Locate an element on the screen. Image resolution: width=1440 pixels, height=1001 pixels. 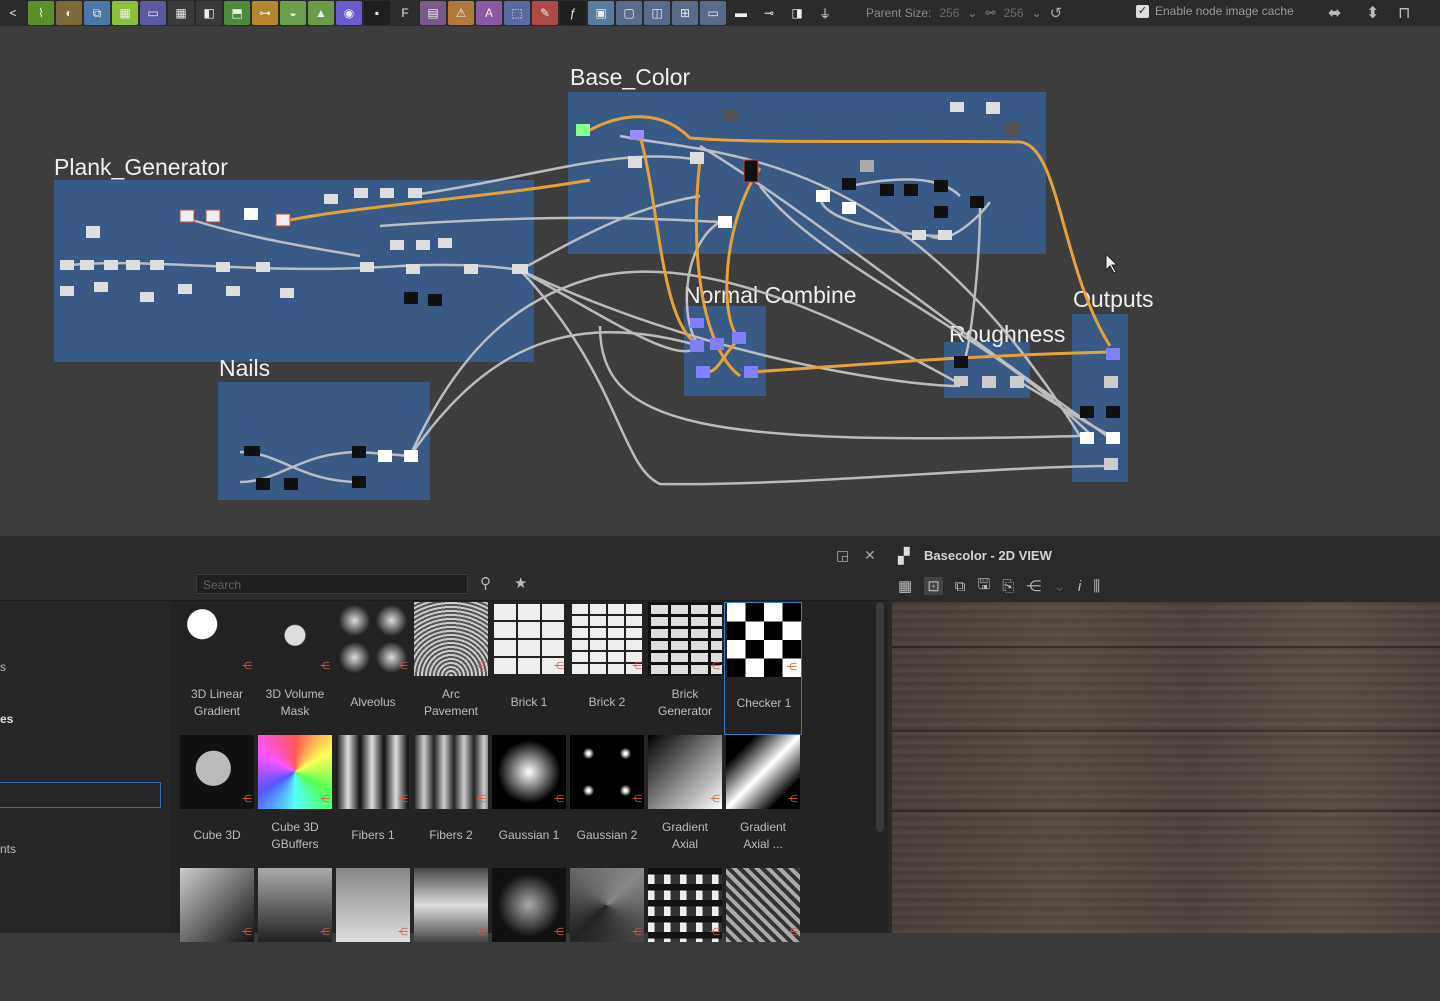
align-vertical-icon: ⬍ is located at coordinates (1372, 13).